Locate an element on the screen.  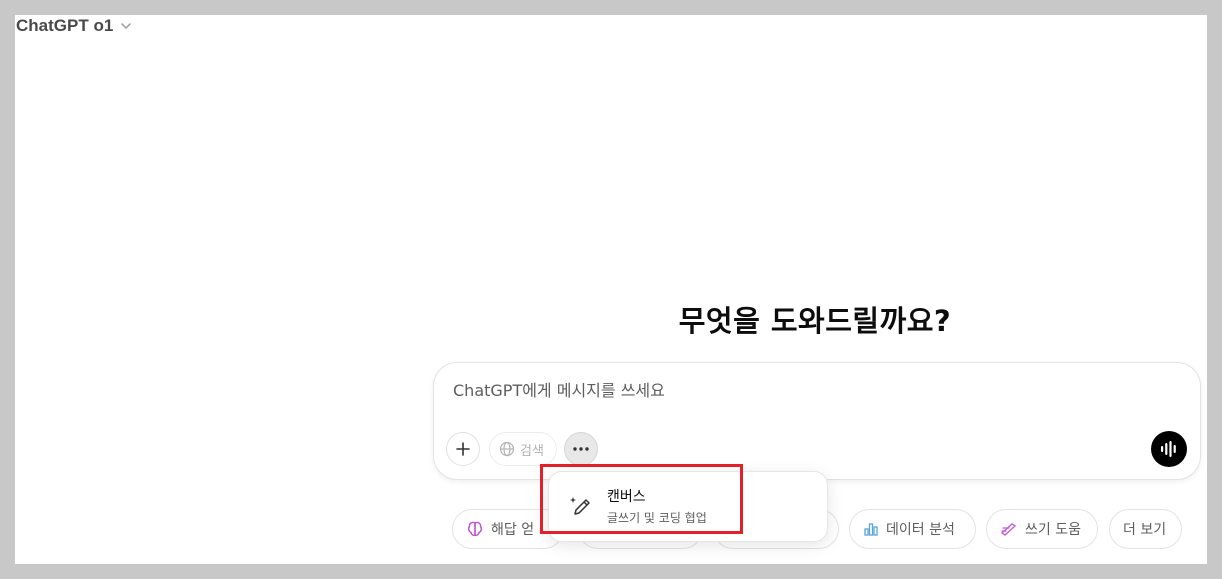
suggestion-analyze-data: 데이터 분석 is located at coordinates (912, 529).